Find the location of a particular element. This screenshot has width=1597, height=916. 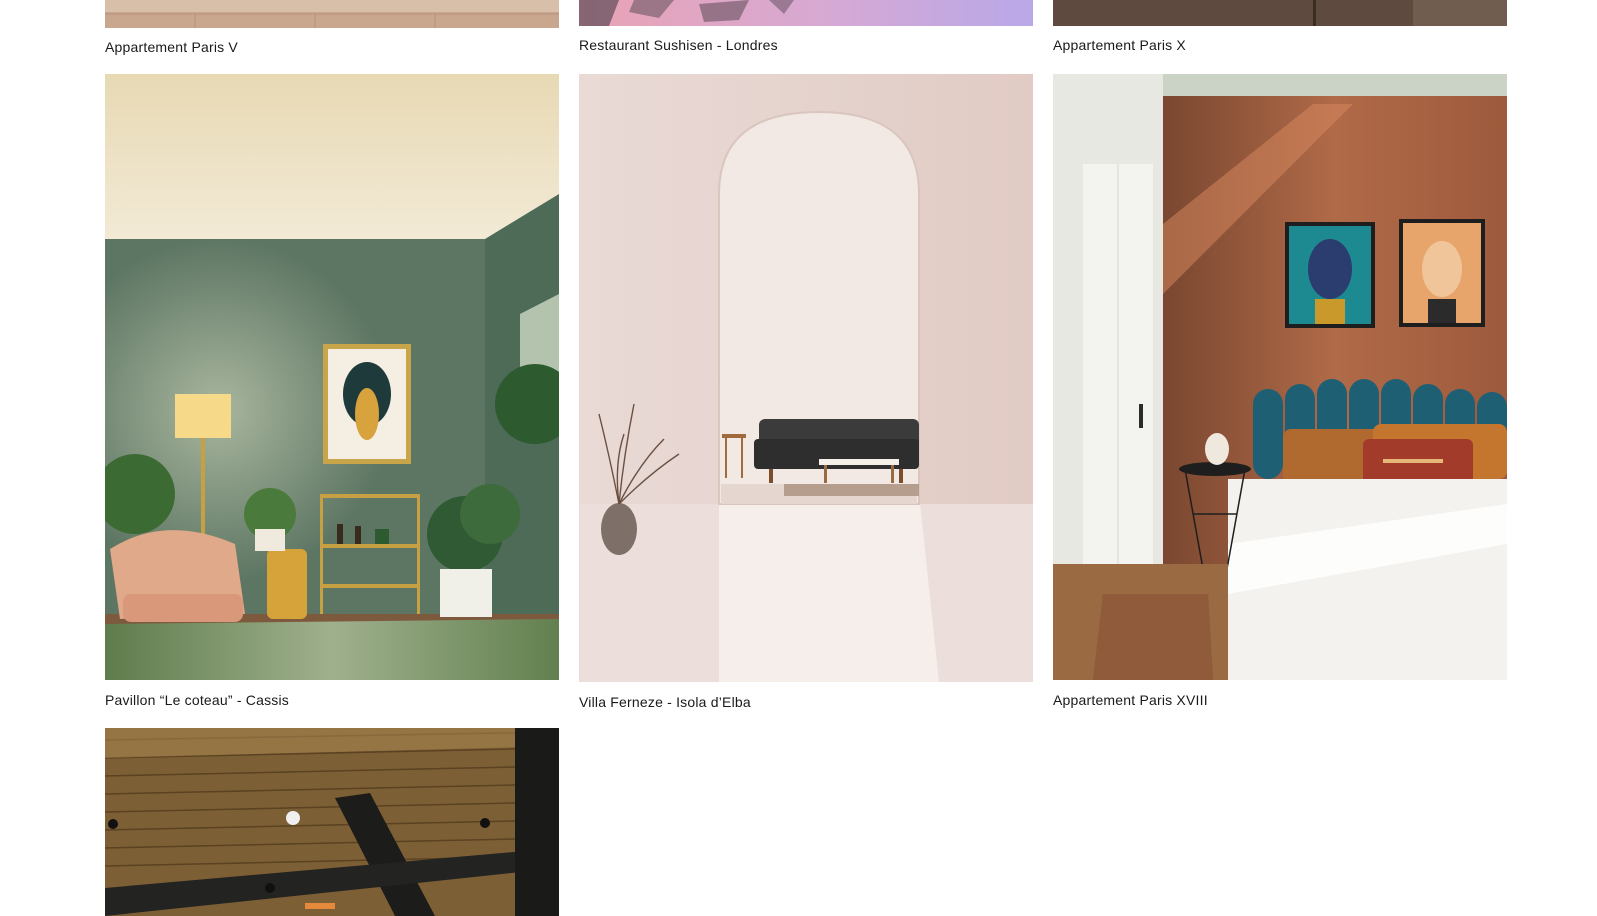

project-caption: Appartement Paris X is located at coordinates (1119, 45).